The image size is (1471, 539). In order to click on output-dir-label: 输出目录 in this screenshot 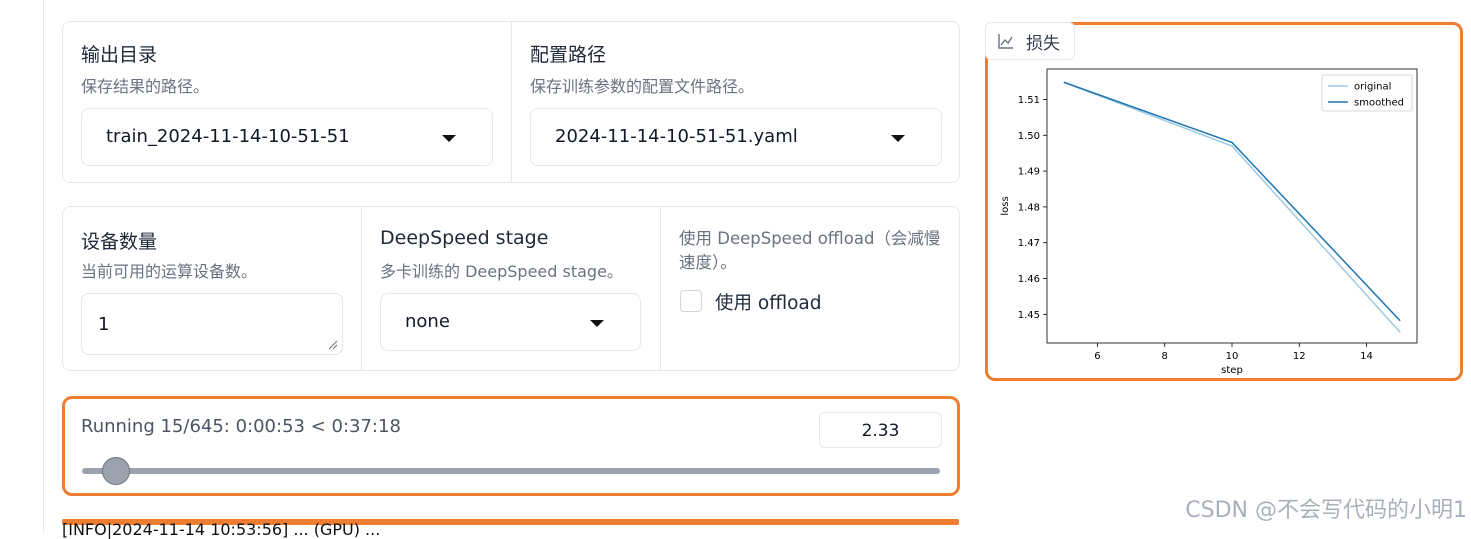, I will do `click(119, 55)`.